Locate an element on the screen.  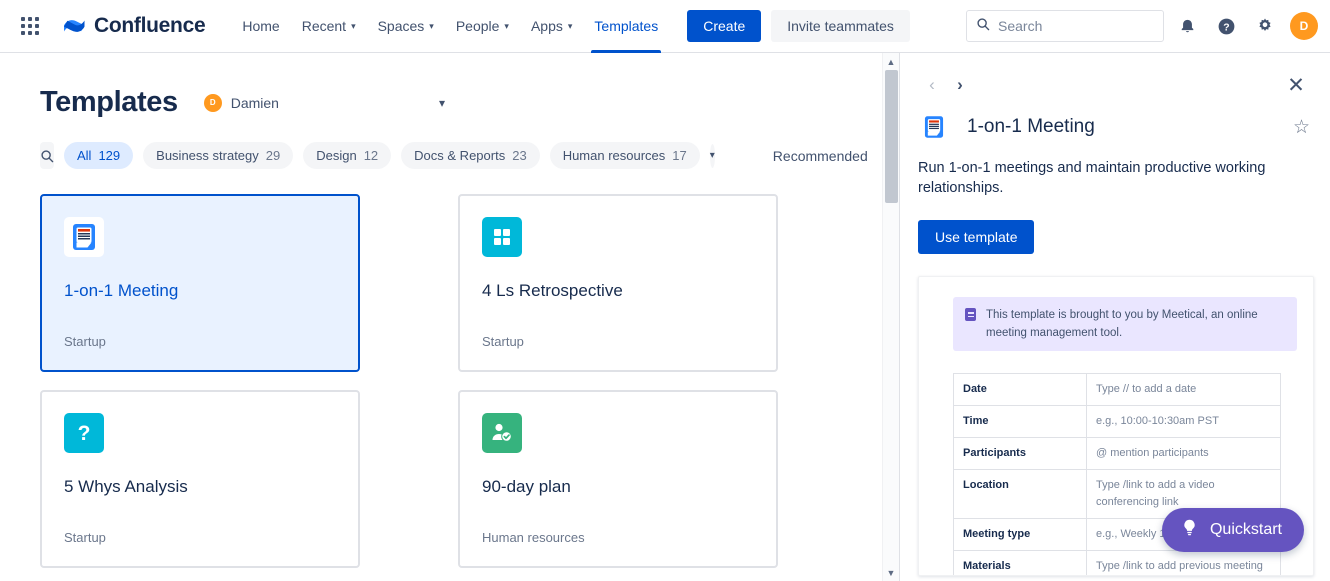
filter-chip-all: All 129 is located at coordinates (99, 155).